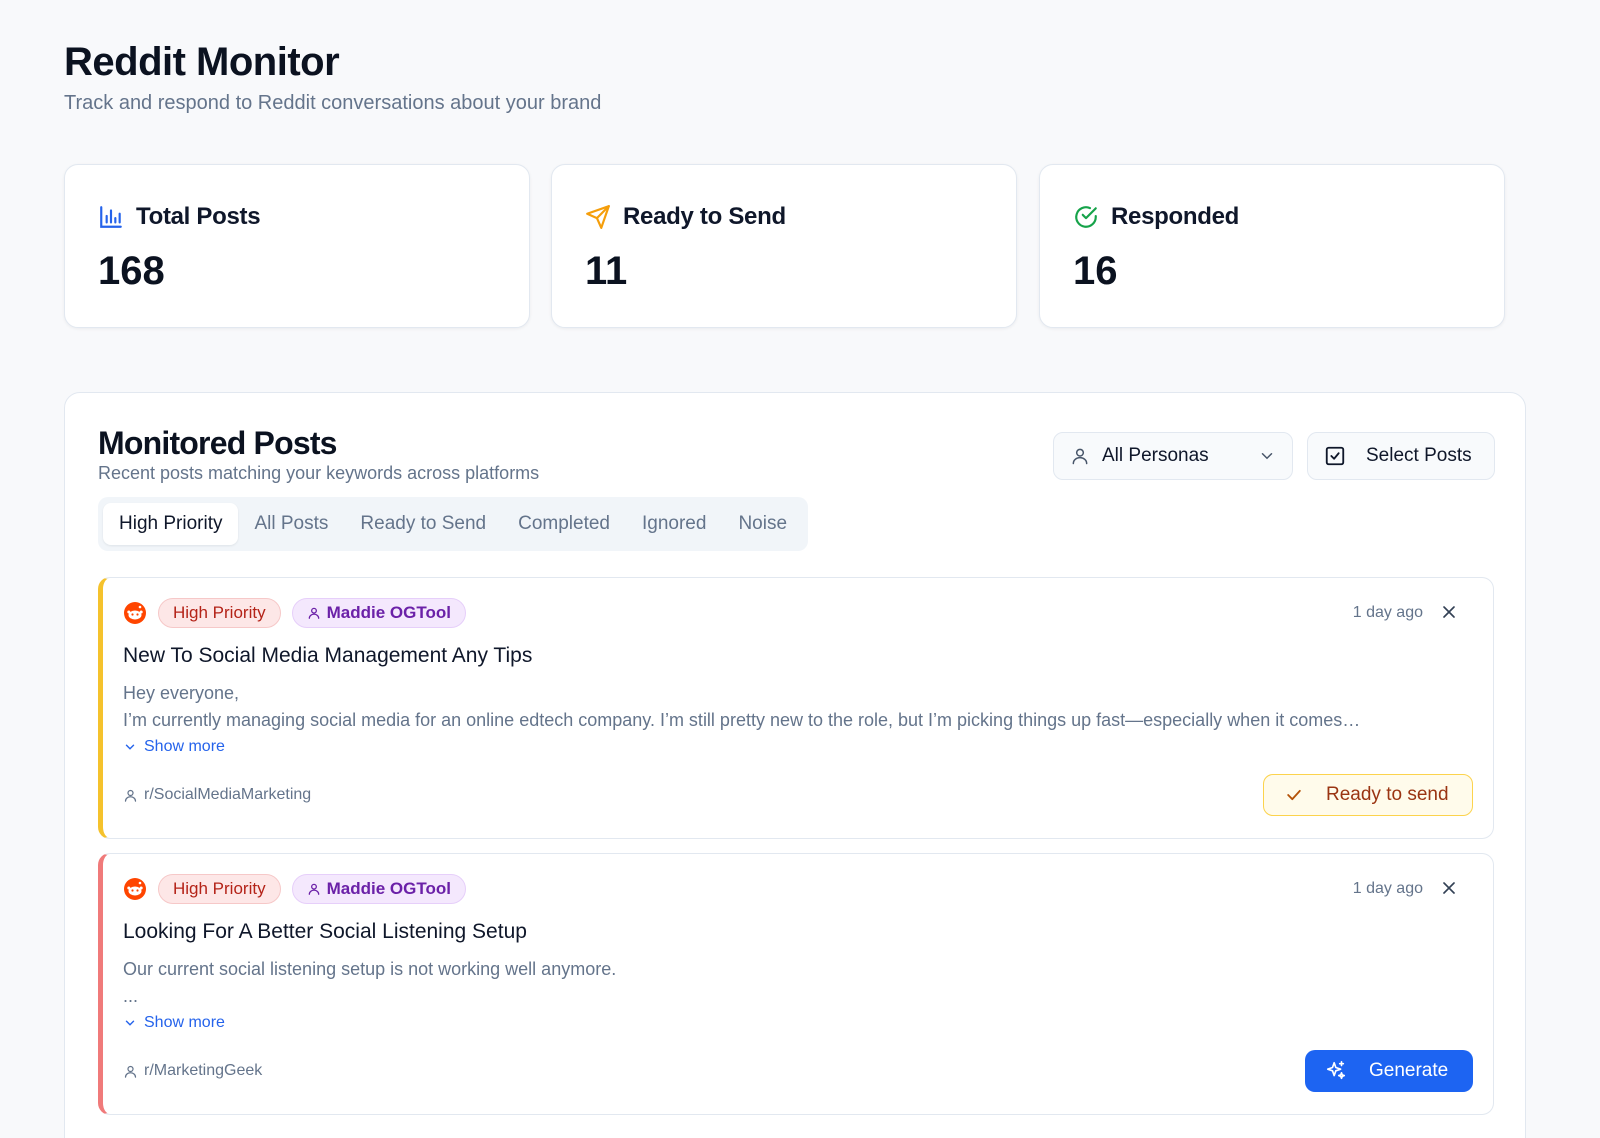  What do you see at coordinates (606, 271) in the screenshot?
I see `stat-value: 11` at bounding box center [606, 271].